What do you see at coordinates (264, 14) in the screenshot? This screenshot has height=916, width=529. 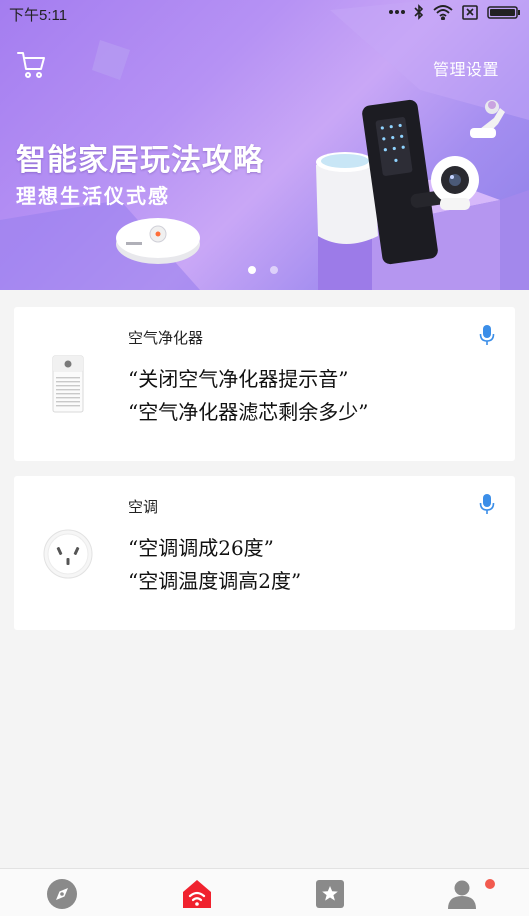 I see `status-bar: 下午5:11` at bounding box center [264, 14].